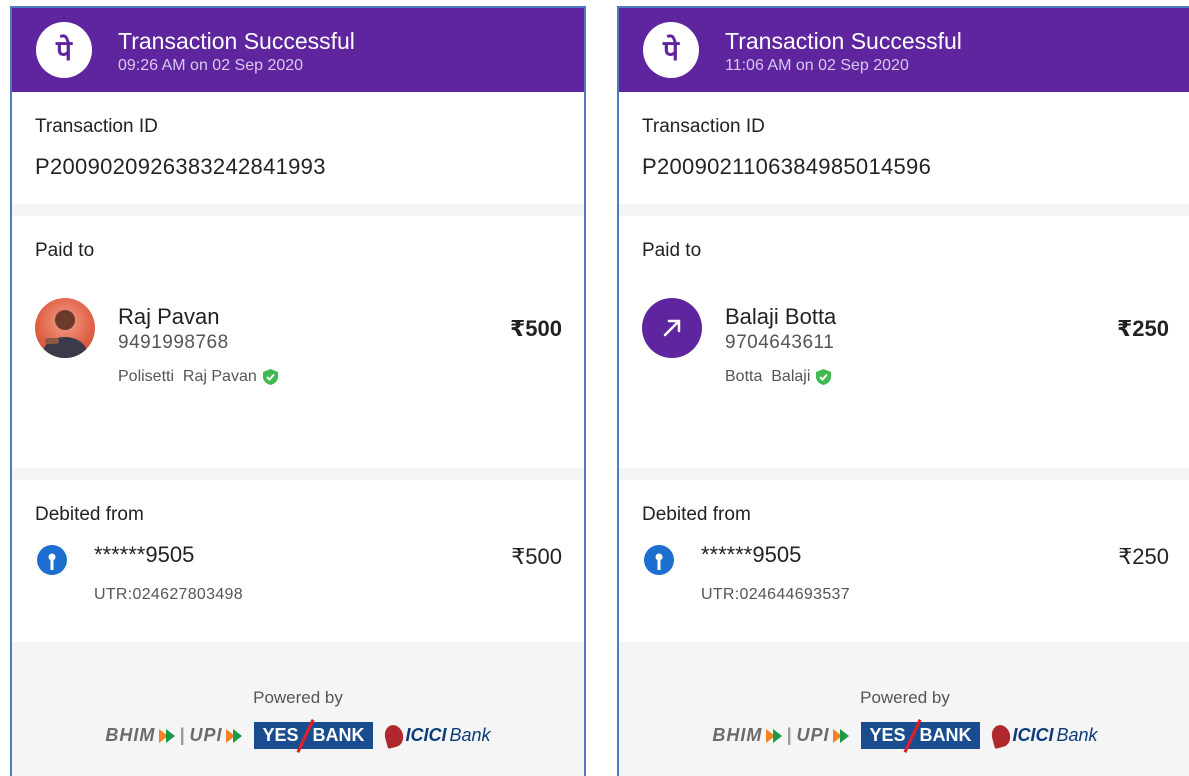  What do you see at coordinates (1143, 556) in the screenshot?
I see `debited-amount: ₹250` at bounding box center [1143, 556].